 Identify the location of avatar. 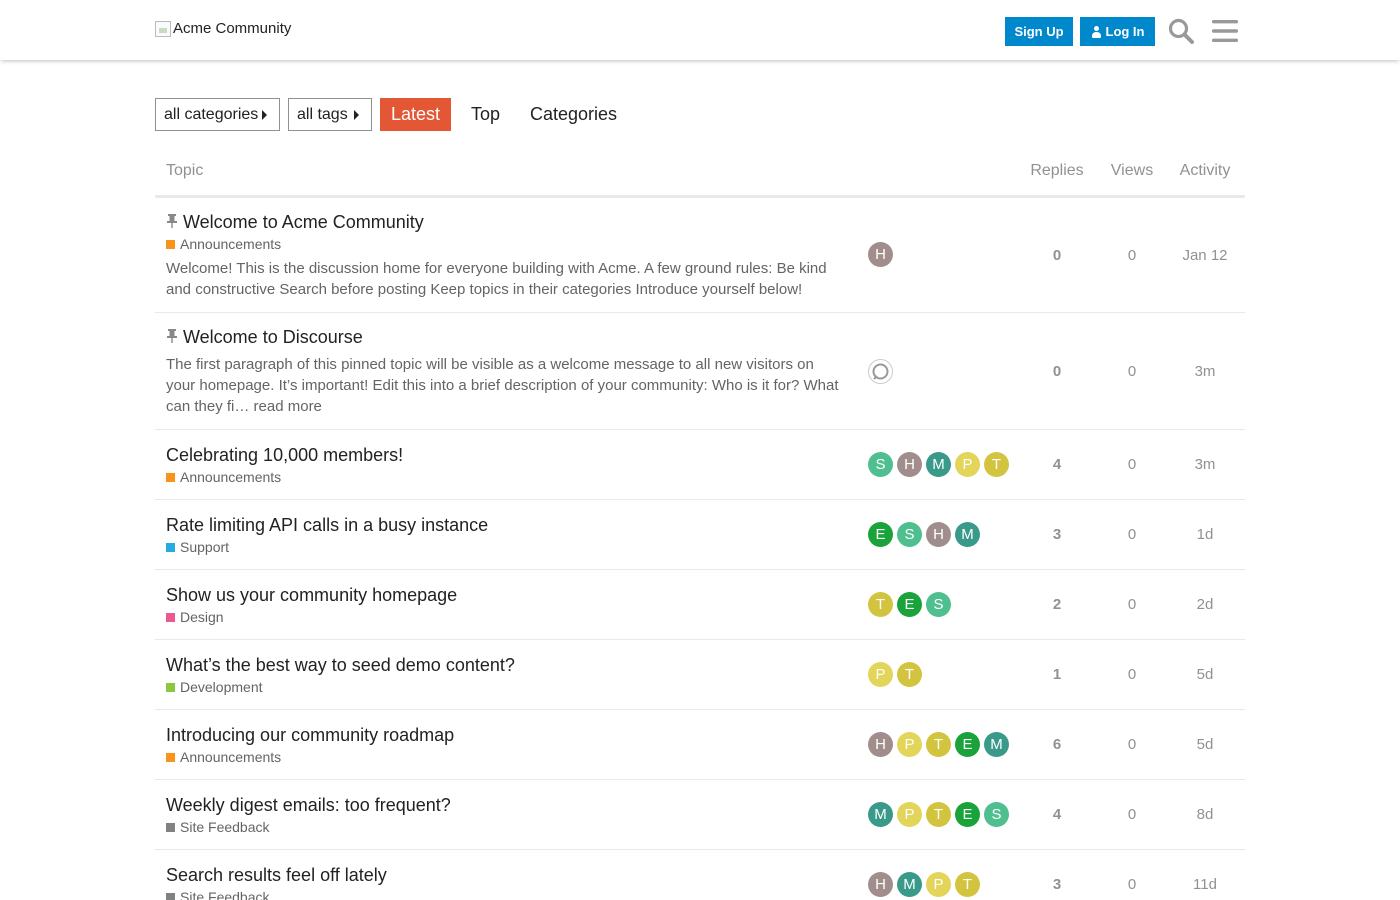
(880, 371).